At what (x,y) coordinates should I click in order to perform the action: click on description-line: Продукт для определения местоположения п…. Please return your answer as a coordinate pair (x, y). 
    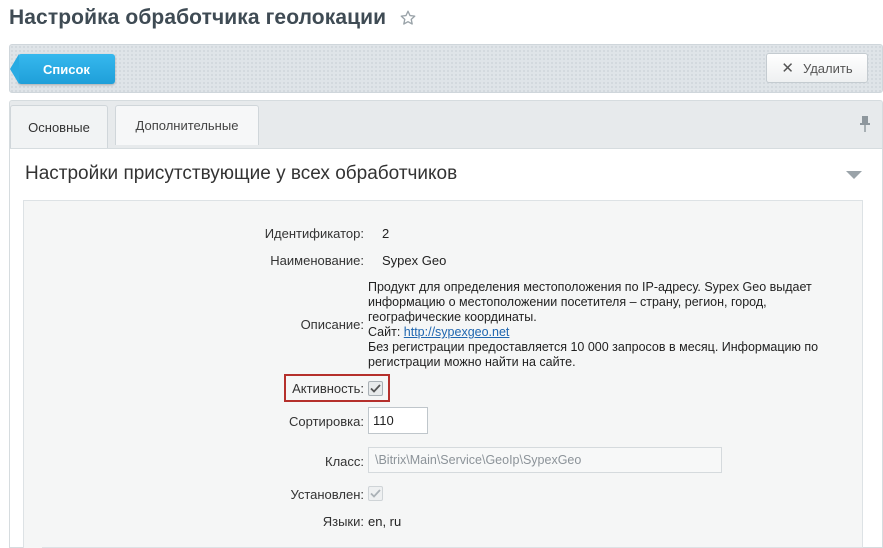
    Looking at the image, I should click on (590, 287).